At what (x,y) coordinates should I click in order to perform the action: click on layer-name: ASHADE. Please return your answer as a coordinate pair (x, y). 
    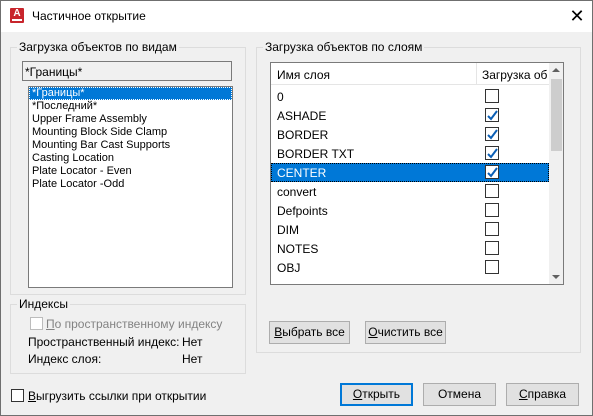
    Looking at the image, I should click on (302, 116).